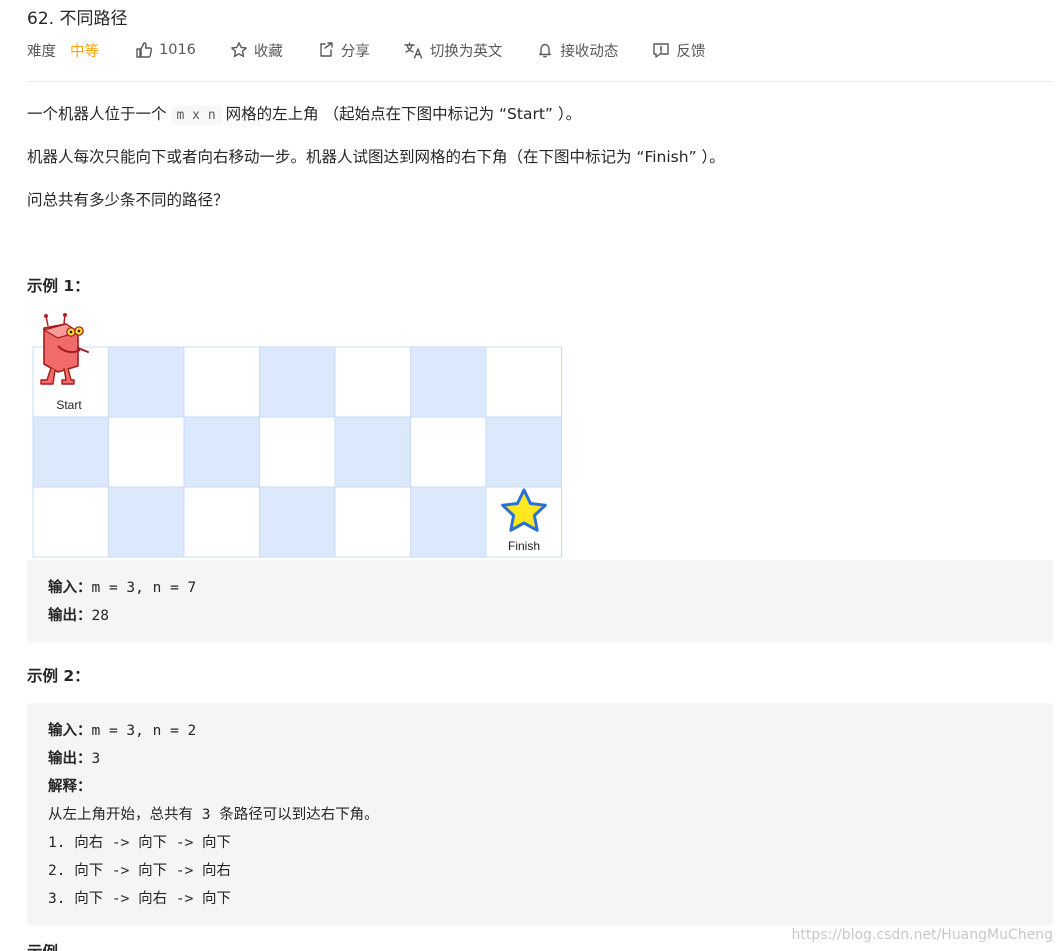 This screenshot has width=1063, height=951. I want to click on input-value: m = 3, n = 7, so click(144, 588).